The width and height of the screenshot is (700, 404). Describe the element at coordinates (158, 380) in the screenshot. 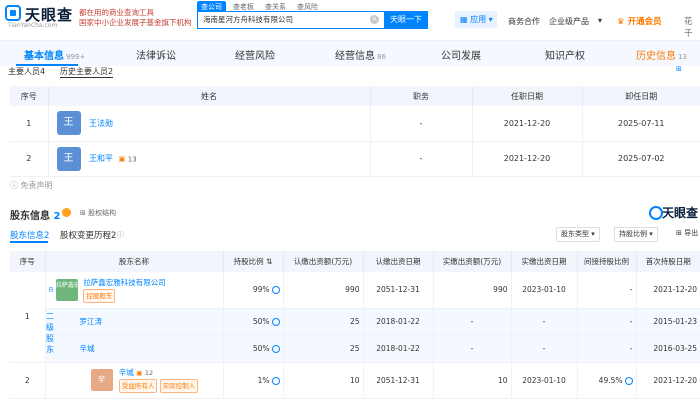

I see `shareholder-info: 辛城 ▣ 12 受益所有人 实际控制人` at that location.